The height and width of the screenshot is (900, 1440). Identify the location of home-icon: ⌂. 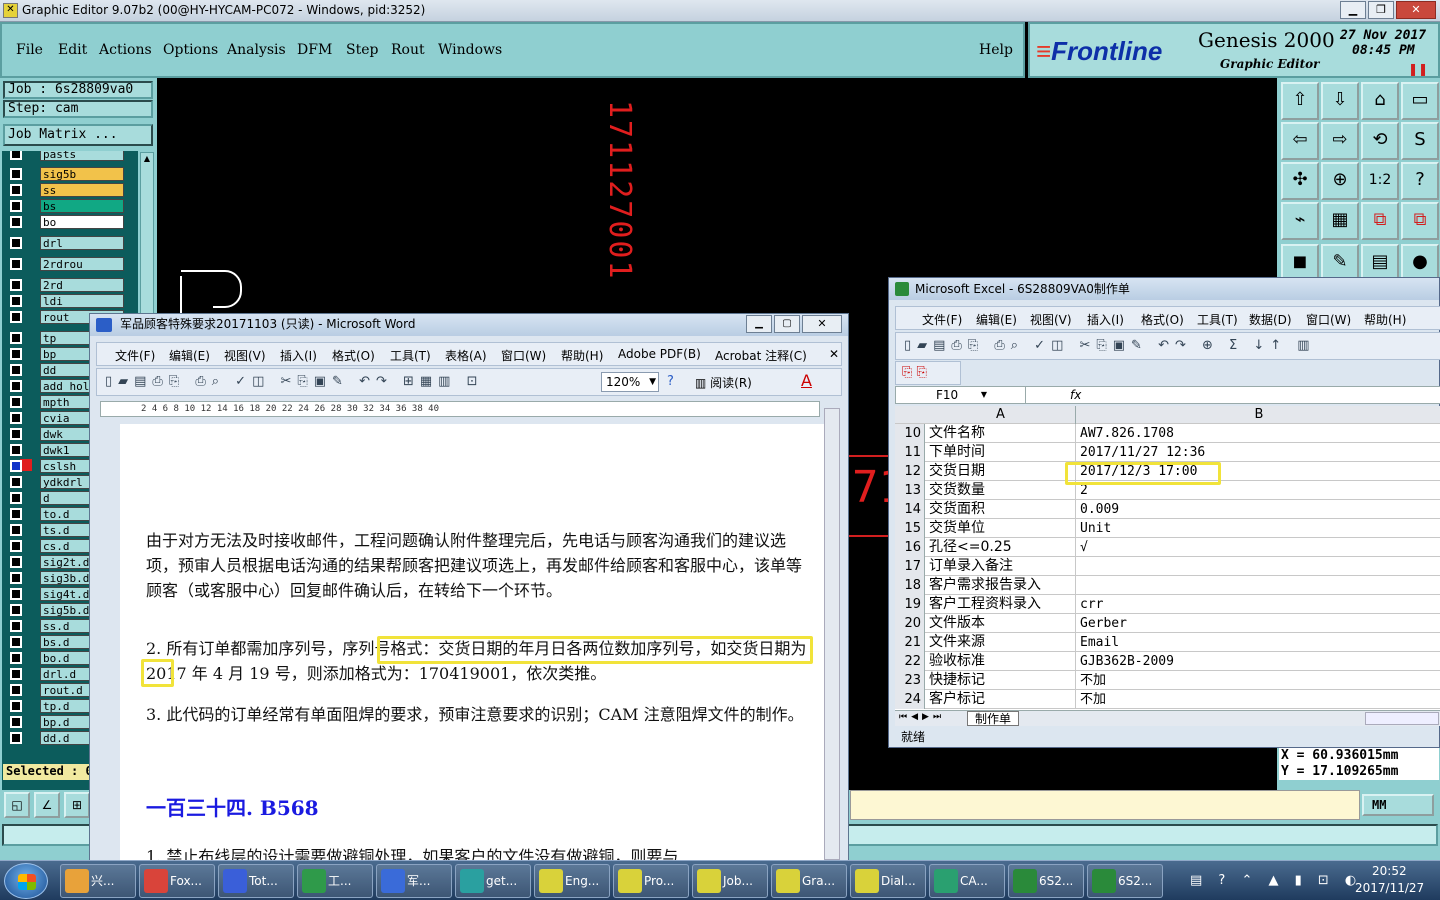
(1380, 101).